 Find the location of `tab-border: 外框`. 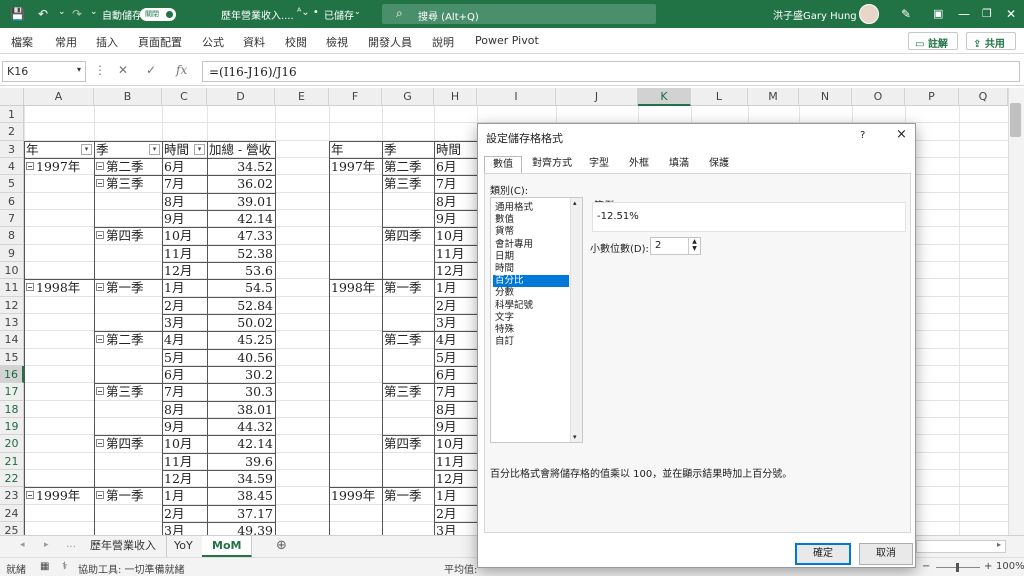

tab-border: 外框 is located at coordinates (639, 165).